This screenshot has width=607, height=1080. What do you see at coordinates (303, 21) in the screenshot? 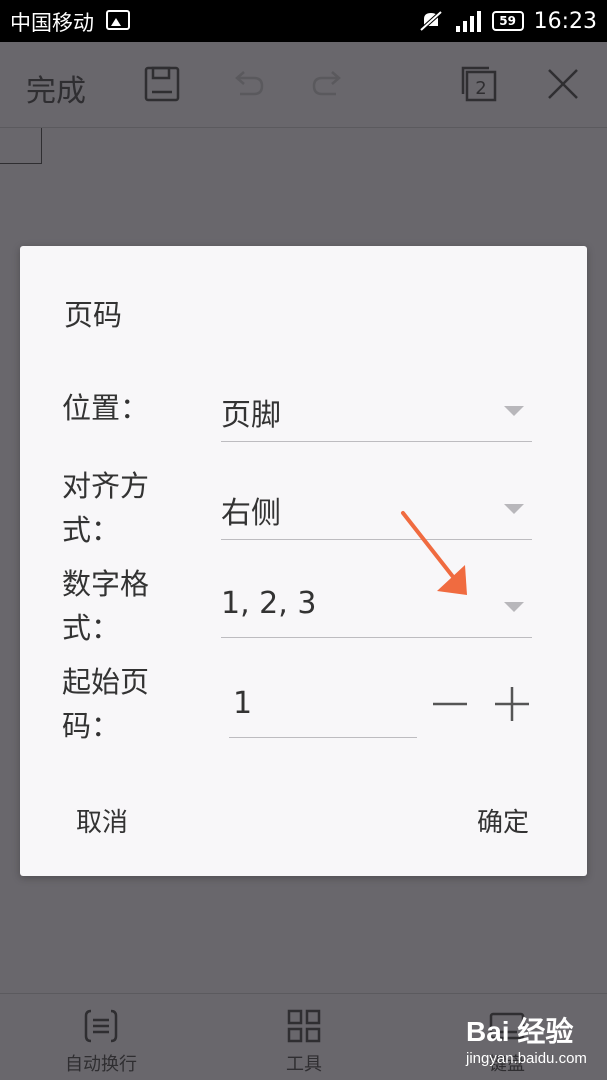
I see `status-bar: 中国移动 59 16:23` at bounding box center [303, 21].